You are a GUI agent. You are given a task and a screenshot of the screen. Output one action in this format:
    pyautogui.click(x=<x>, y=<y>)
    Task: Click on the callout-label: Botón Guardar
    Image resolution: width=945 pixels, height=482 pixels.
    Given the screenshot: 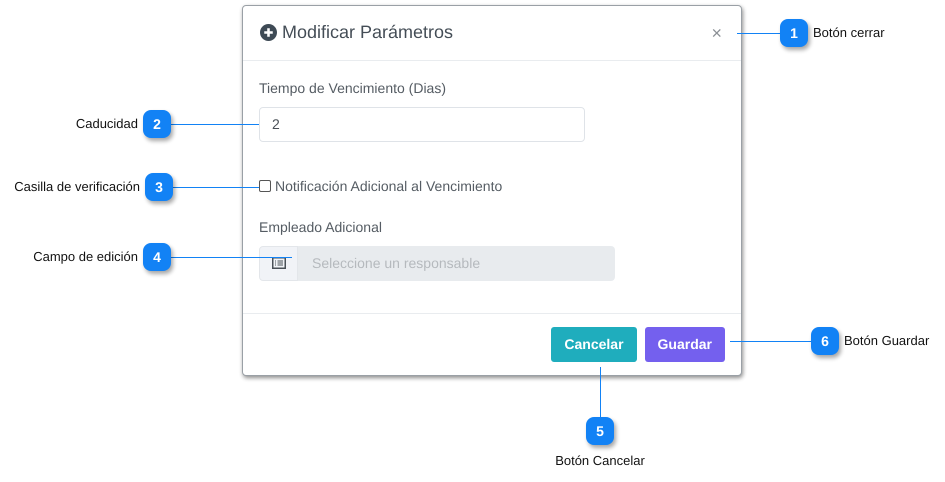 What is the action you would take?
    pyautogui.click(x=887, y=341)
    